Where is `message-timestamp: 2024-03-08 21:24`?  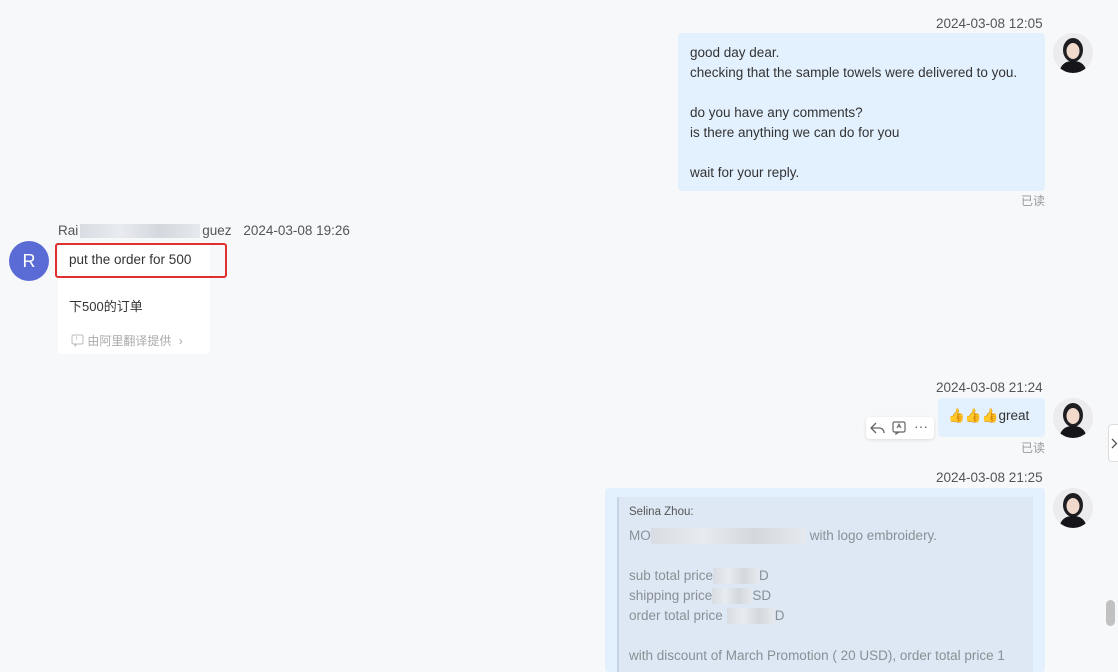
message-timestamp: 2024-03-08 21:24 is located at coordinates (989, 387).